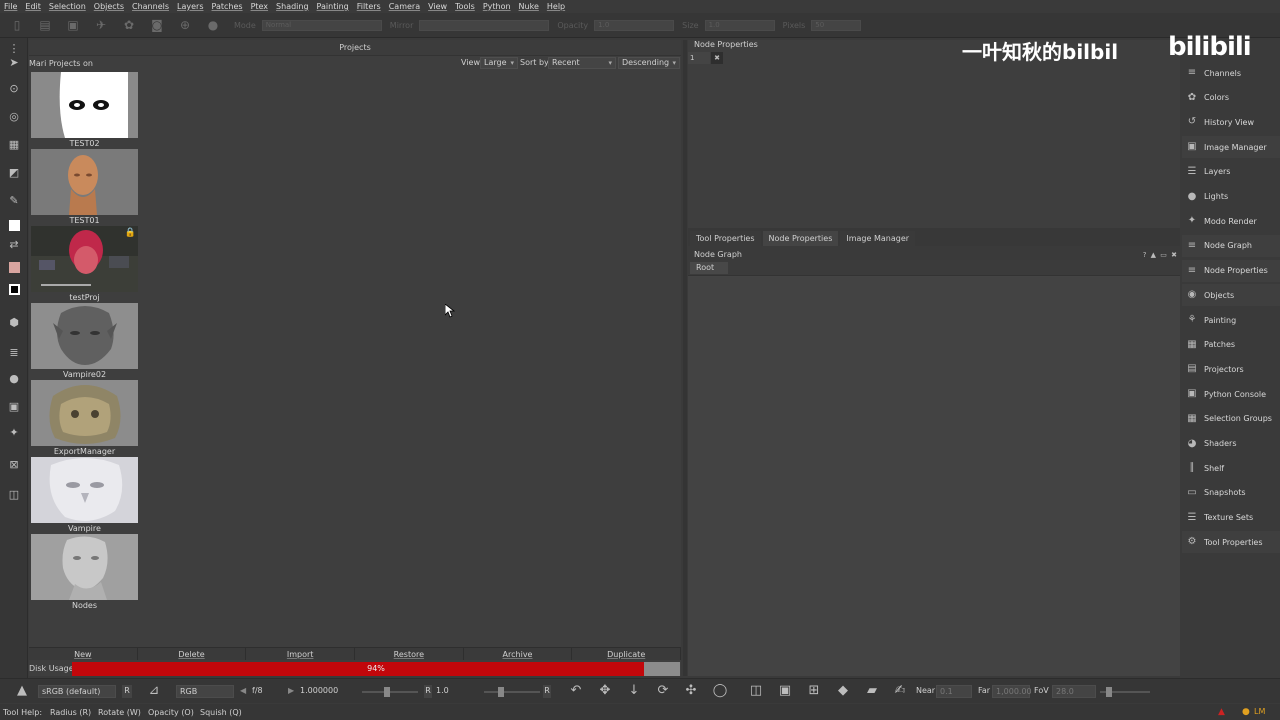 This screenshot has height=720, width=1280. What do you see at coordinates (518, 654) in the screenshot?
I see `archive-button: Archive` at bounding box center [518, 654].